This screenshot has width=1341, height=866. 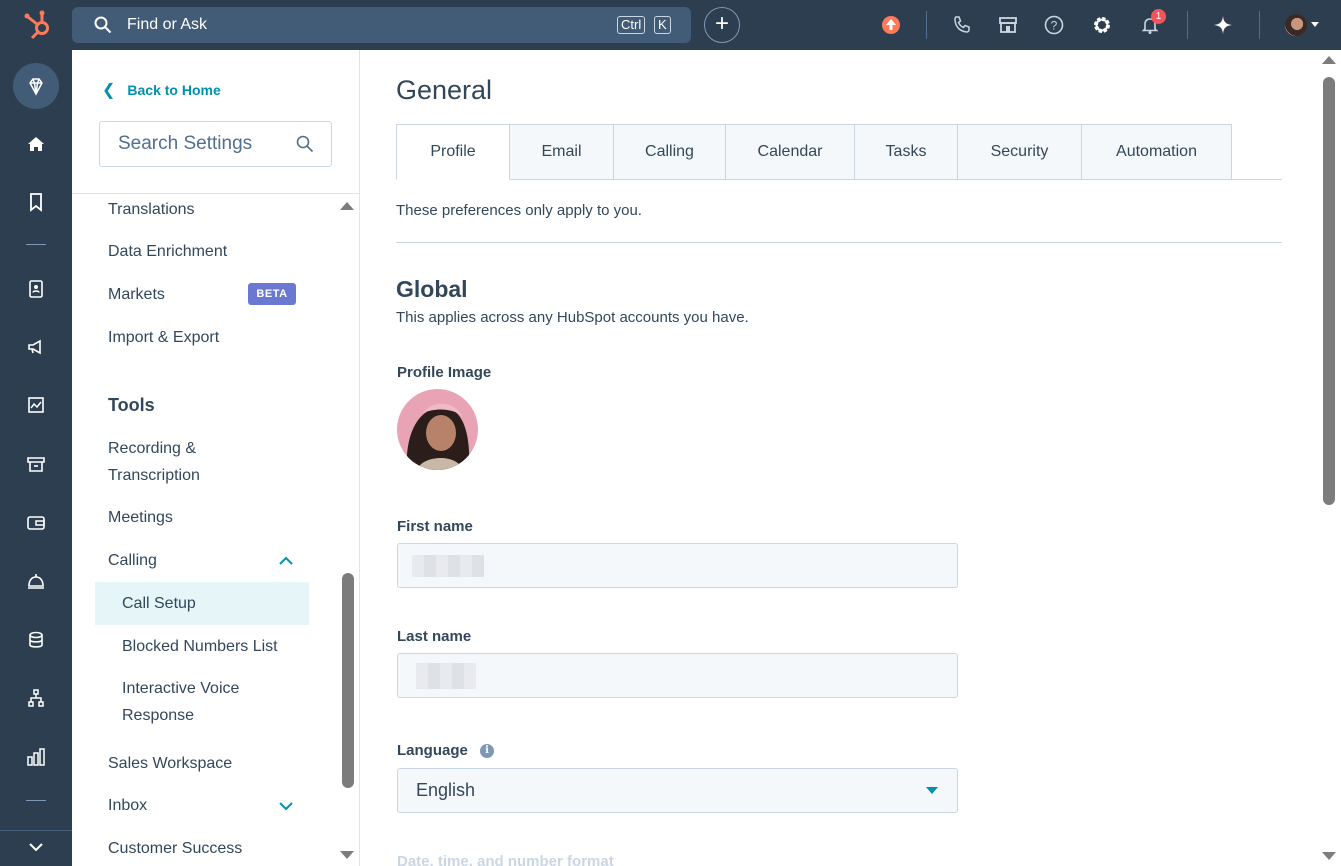 What do you see at coordinates (36, 87) in the screenshot?
I see `diamond-icon` at bounding box center [36, 87].